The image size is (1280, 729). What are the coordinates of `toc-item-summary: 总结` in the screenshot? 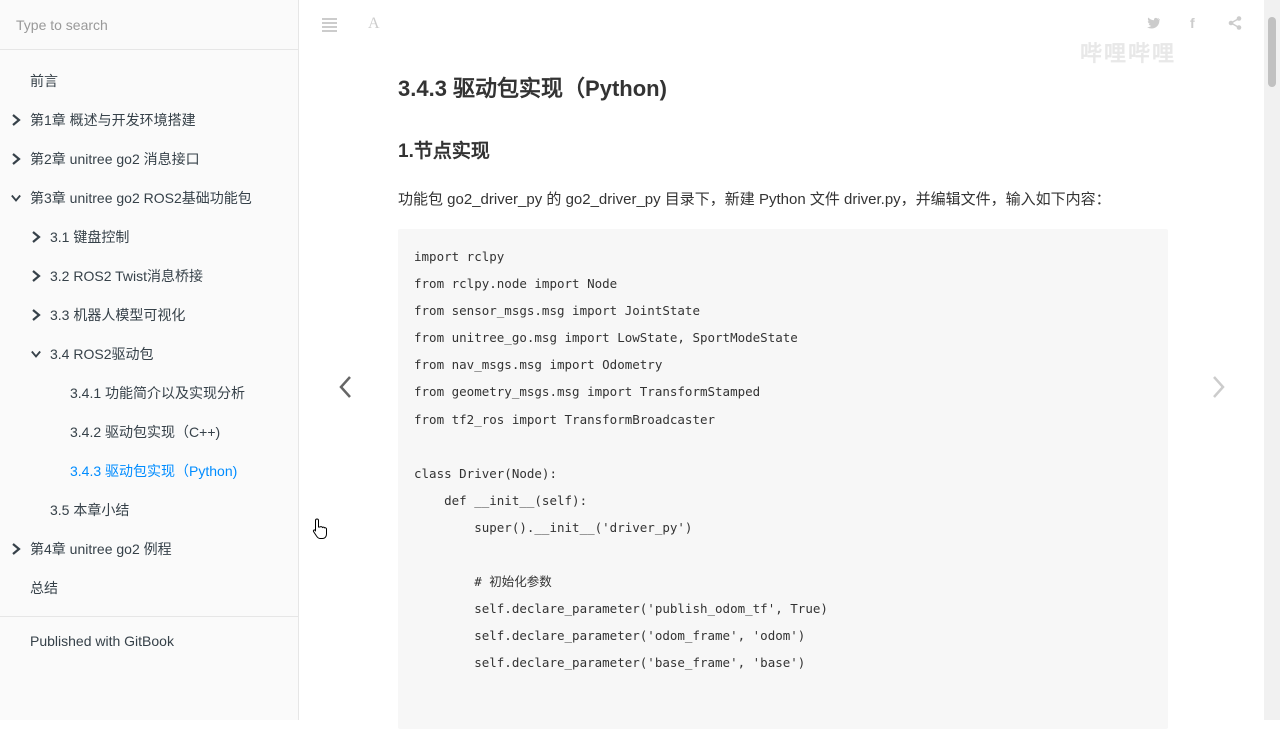 It's located at (149, 587).